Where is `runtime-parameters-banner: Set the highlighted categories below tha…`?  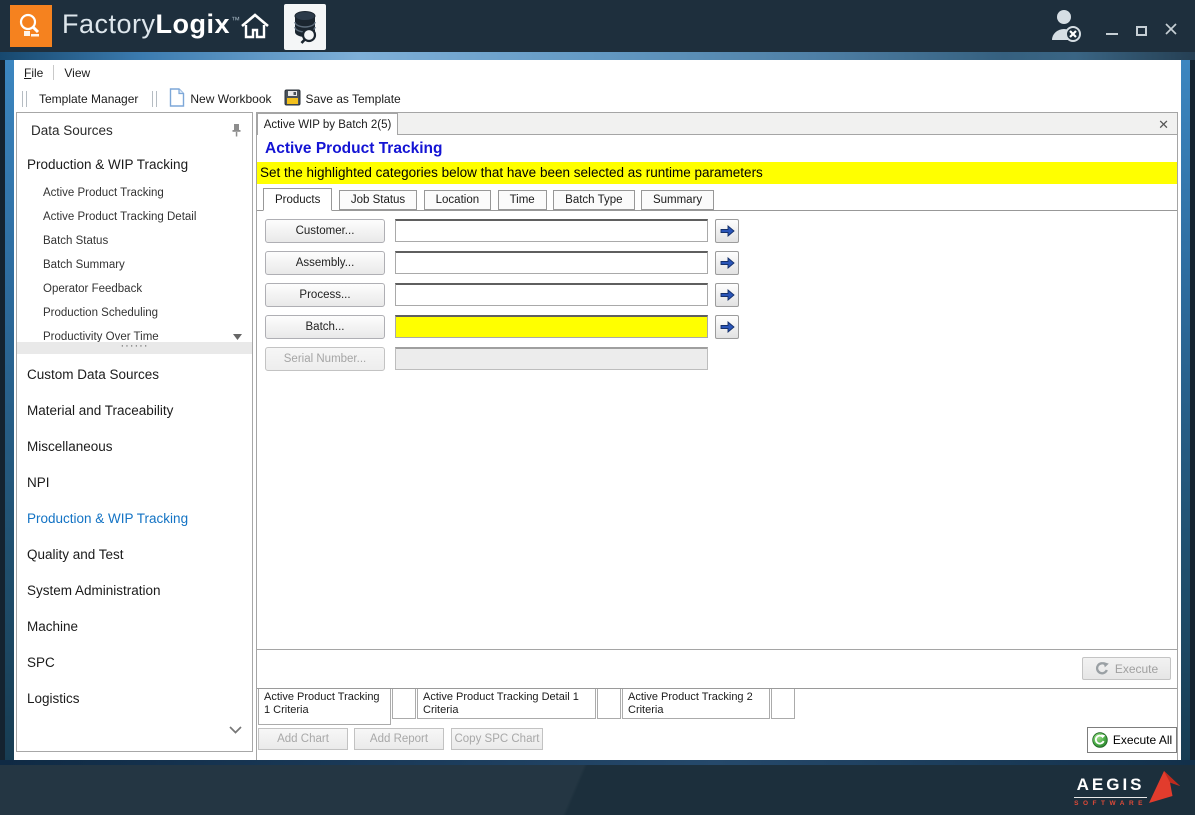 runtime-parameters-banner: Set the highlighted categories below tha… is located at coordinates (717, 173).